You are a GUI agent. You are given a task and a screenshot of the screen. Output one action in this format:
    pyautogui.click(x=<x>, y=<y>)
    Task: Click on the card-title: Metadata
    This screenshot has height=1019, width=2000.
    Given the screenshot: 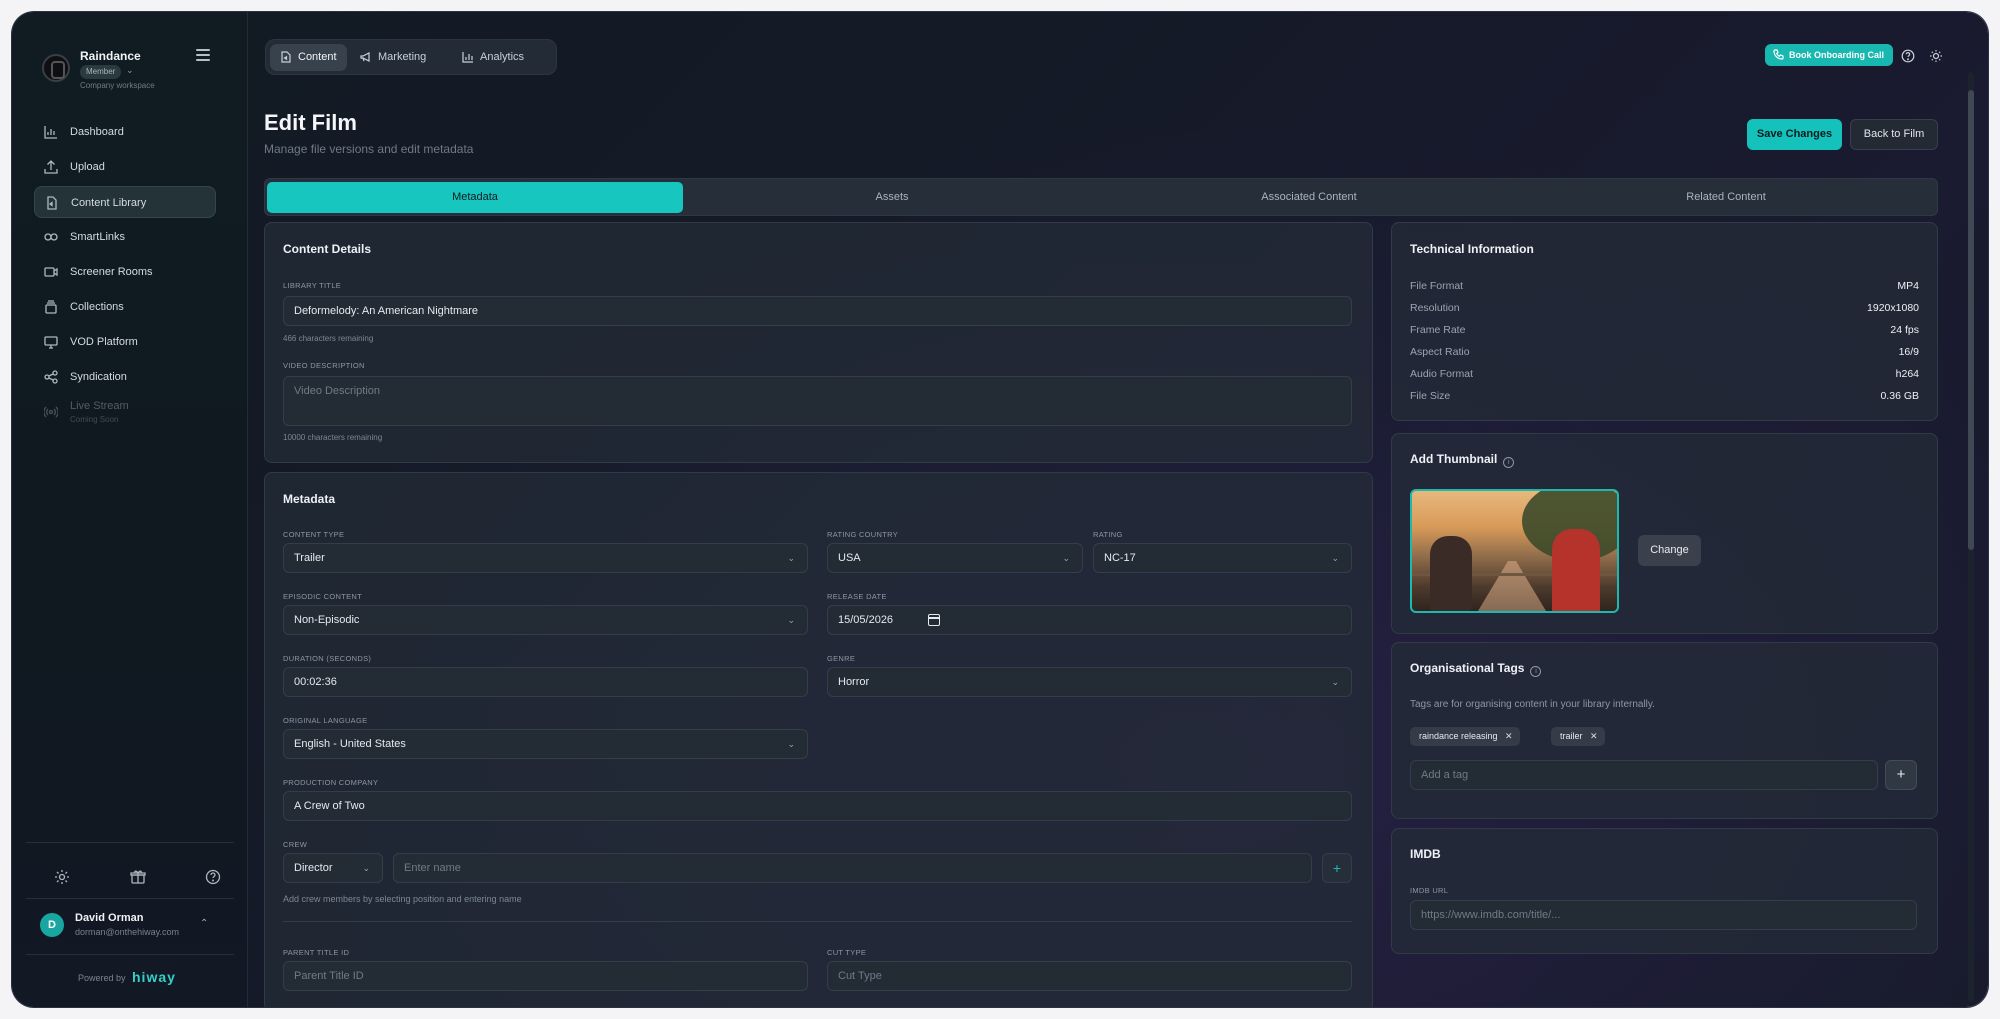 What is the action you would take?
    pyautogui.click(x=309, y=499)
    